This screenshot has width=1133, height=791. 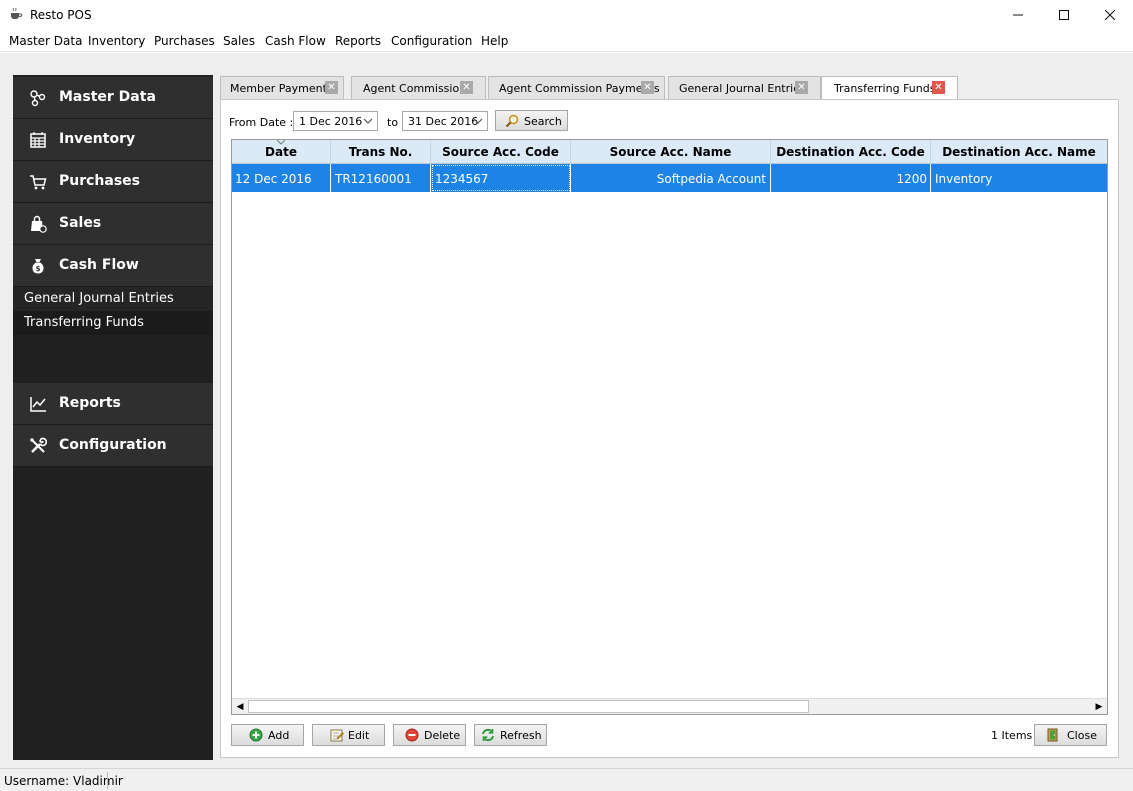 I want to click on sidebar-item-label: Purchases, so click(x=100, y=181).